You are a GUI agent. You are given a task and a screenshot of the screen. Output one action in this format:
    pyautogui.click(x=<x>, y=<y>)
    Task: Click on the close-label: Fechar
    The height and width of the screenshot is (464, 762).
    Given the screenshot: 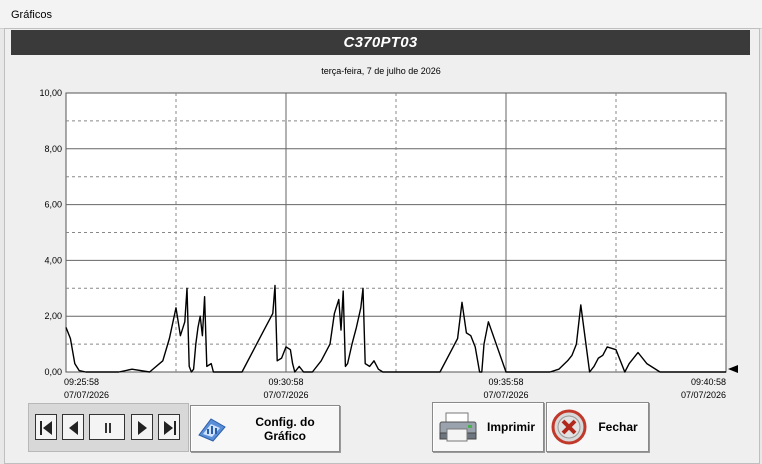 What is the action you would take?
    pyautogui.click(x=618, y=427)
    